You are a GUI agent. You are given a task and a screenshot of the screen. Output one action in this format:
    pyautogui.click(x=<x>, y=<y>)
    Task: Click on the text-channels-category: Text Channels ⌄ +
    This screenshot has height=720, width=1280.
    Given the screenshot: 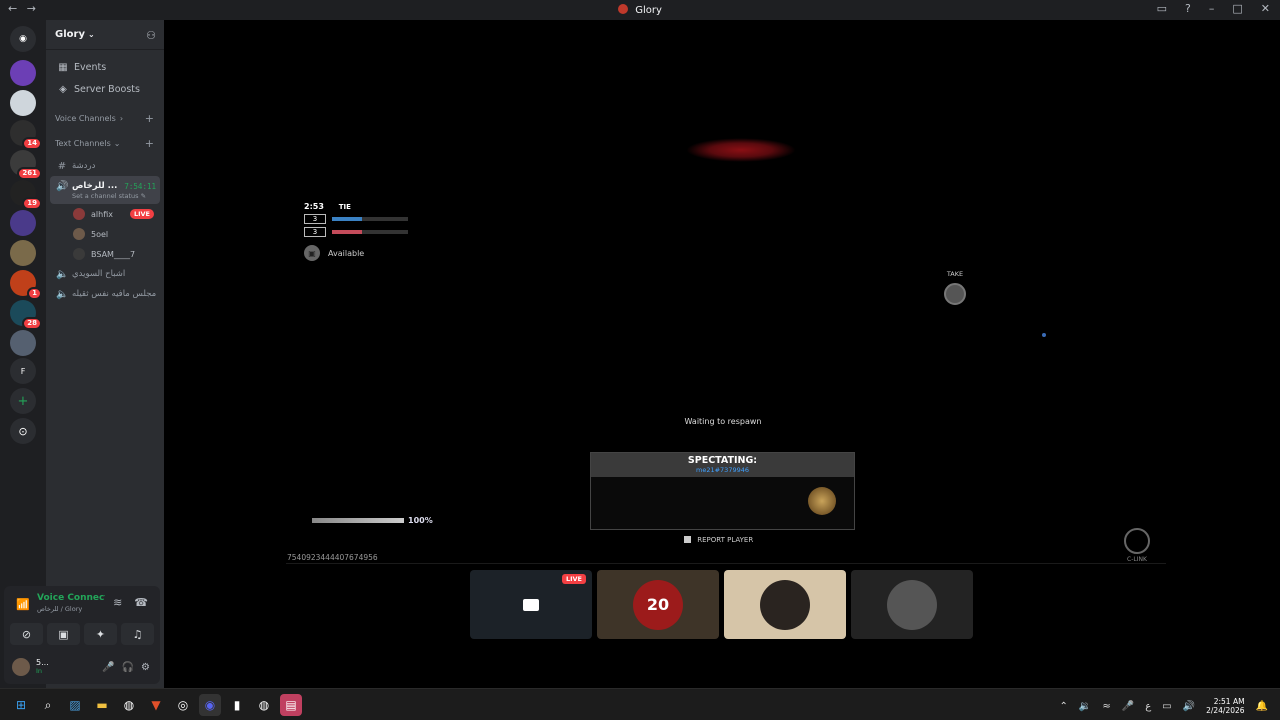 What is the action you would take?
    pyautogui.click(x=105, y=143)
    